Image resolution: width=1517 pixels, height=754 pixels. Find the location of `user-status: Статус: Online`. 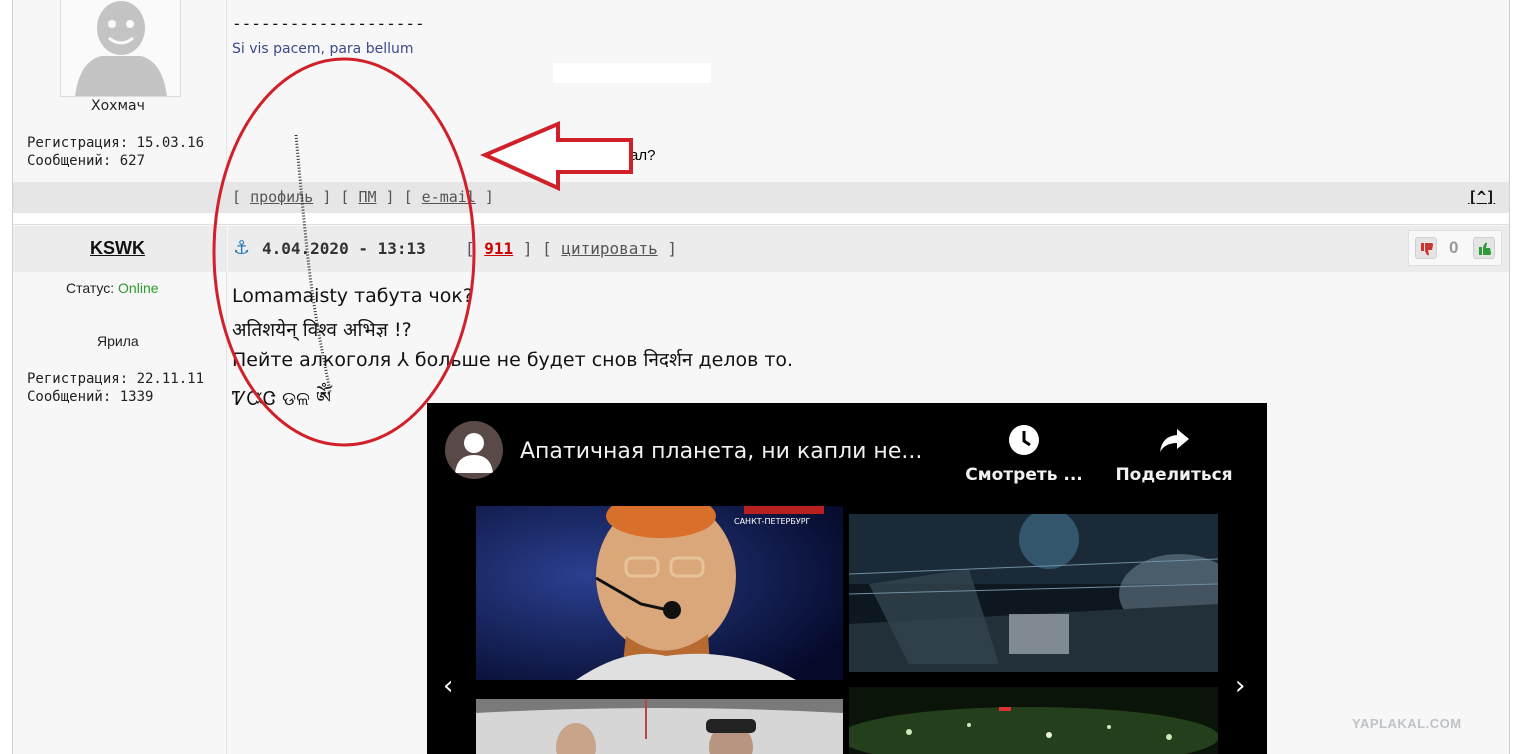

user-status: Статус: Online is located at coordinates (112, 288).